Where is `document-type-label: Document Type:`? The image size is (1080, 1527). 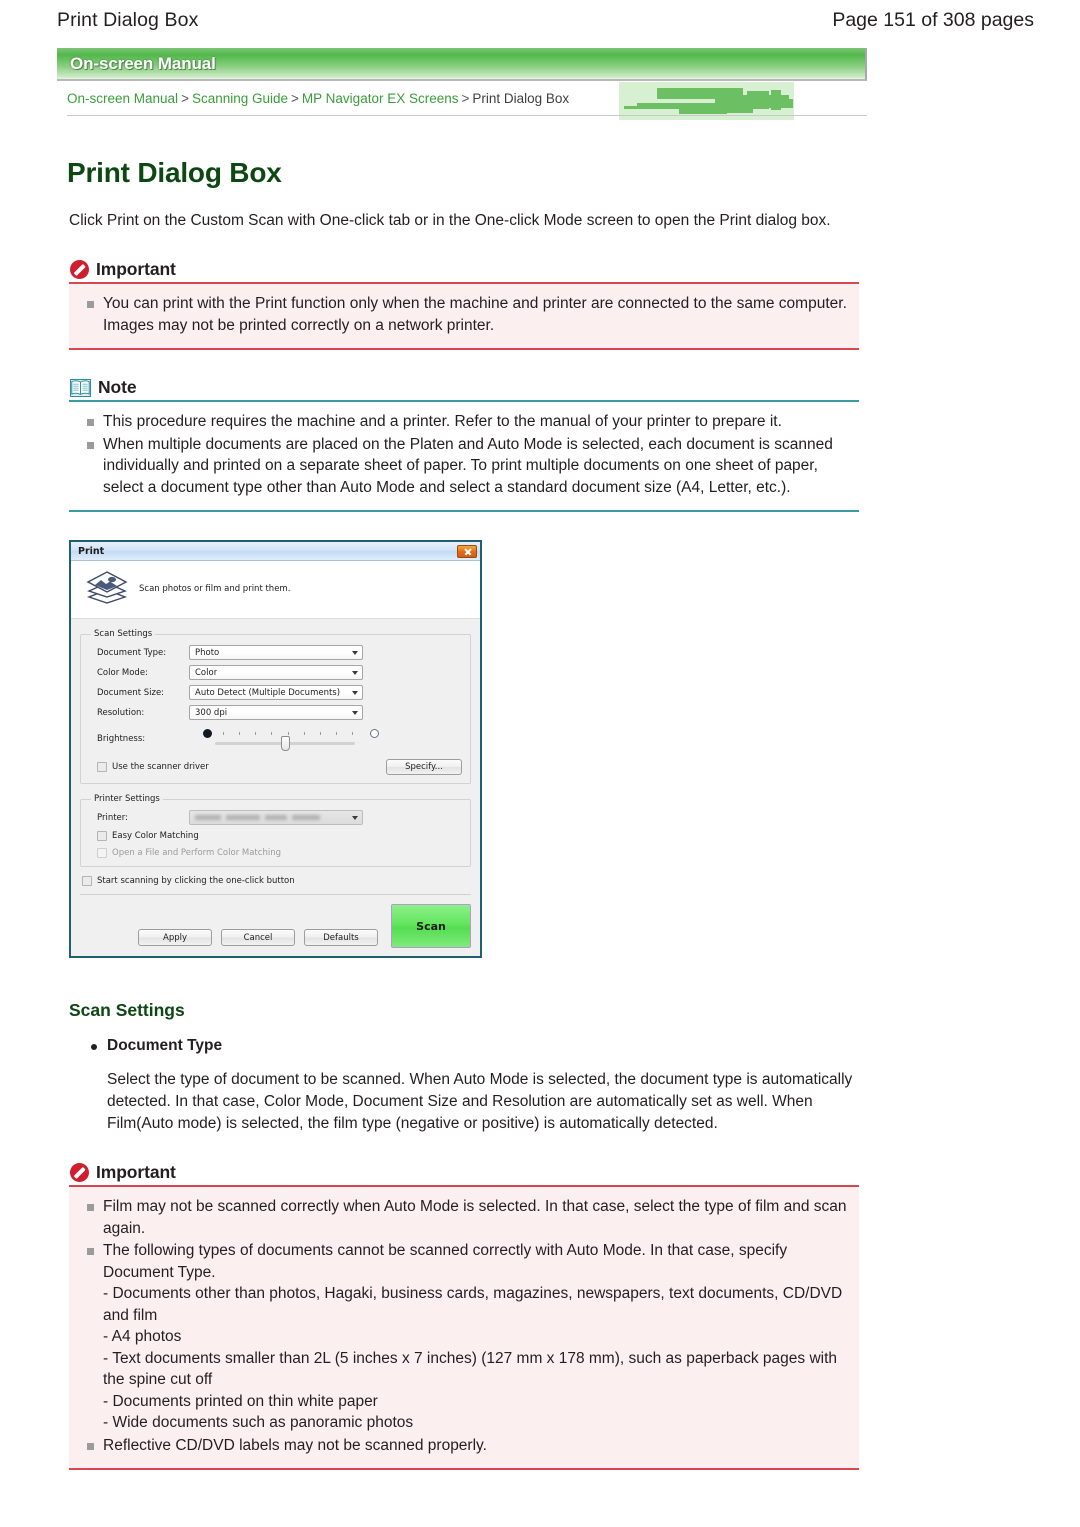
document-type-label: Document Type: is located at coordinates (132, 652).